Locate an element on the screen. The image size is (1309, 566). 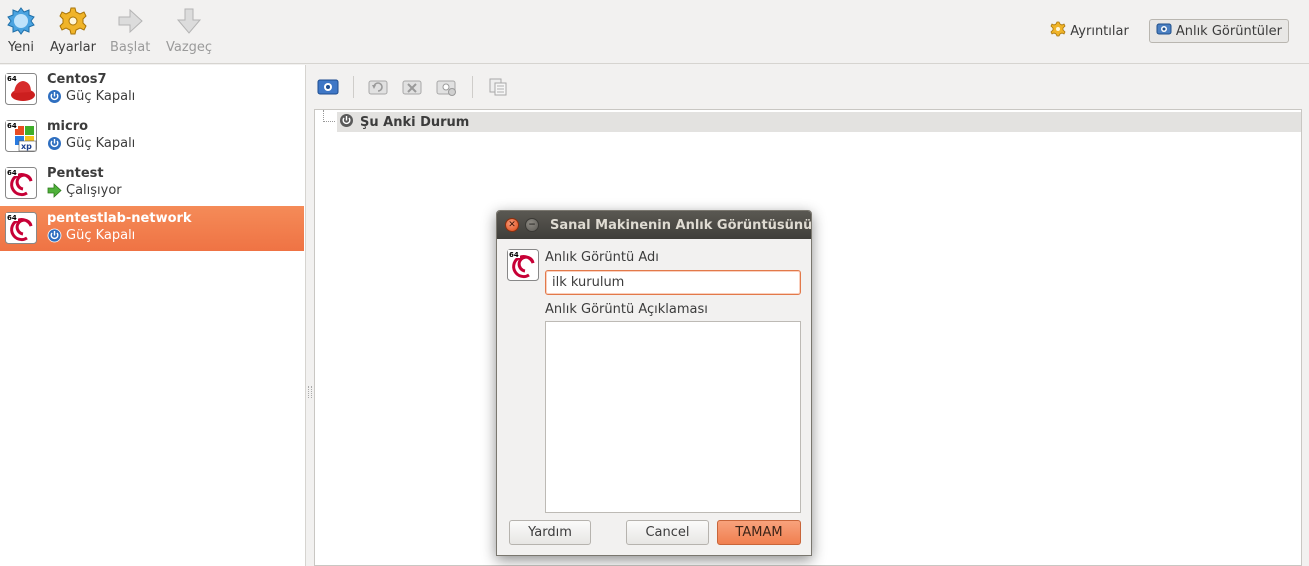
tree-connector is located at coordinates (329, 116).